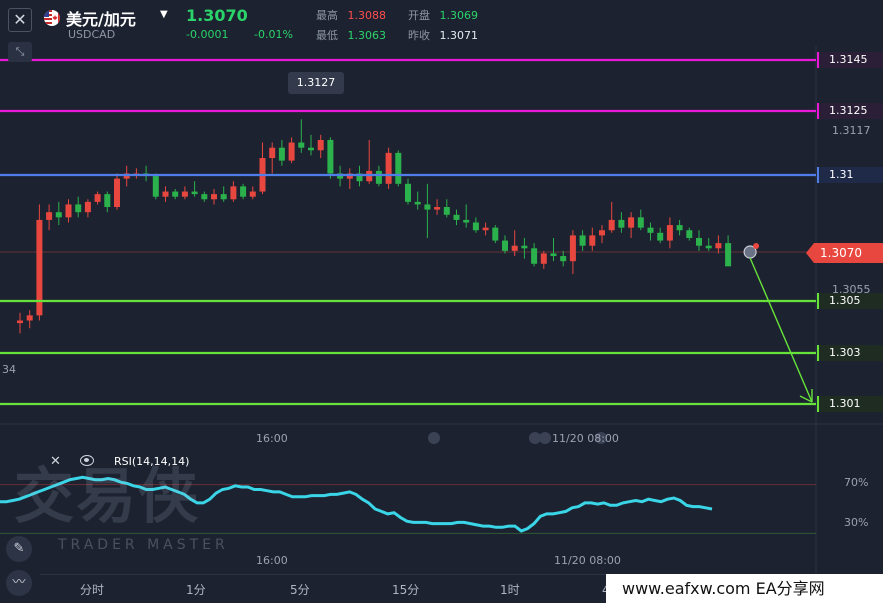 The height and width of the screenshot is (603, 883). Describe the element at coordinates (327, 15) in the screenshot. I see `stat-high-label: 最高` at that location.